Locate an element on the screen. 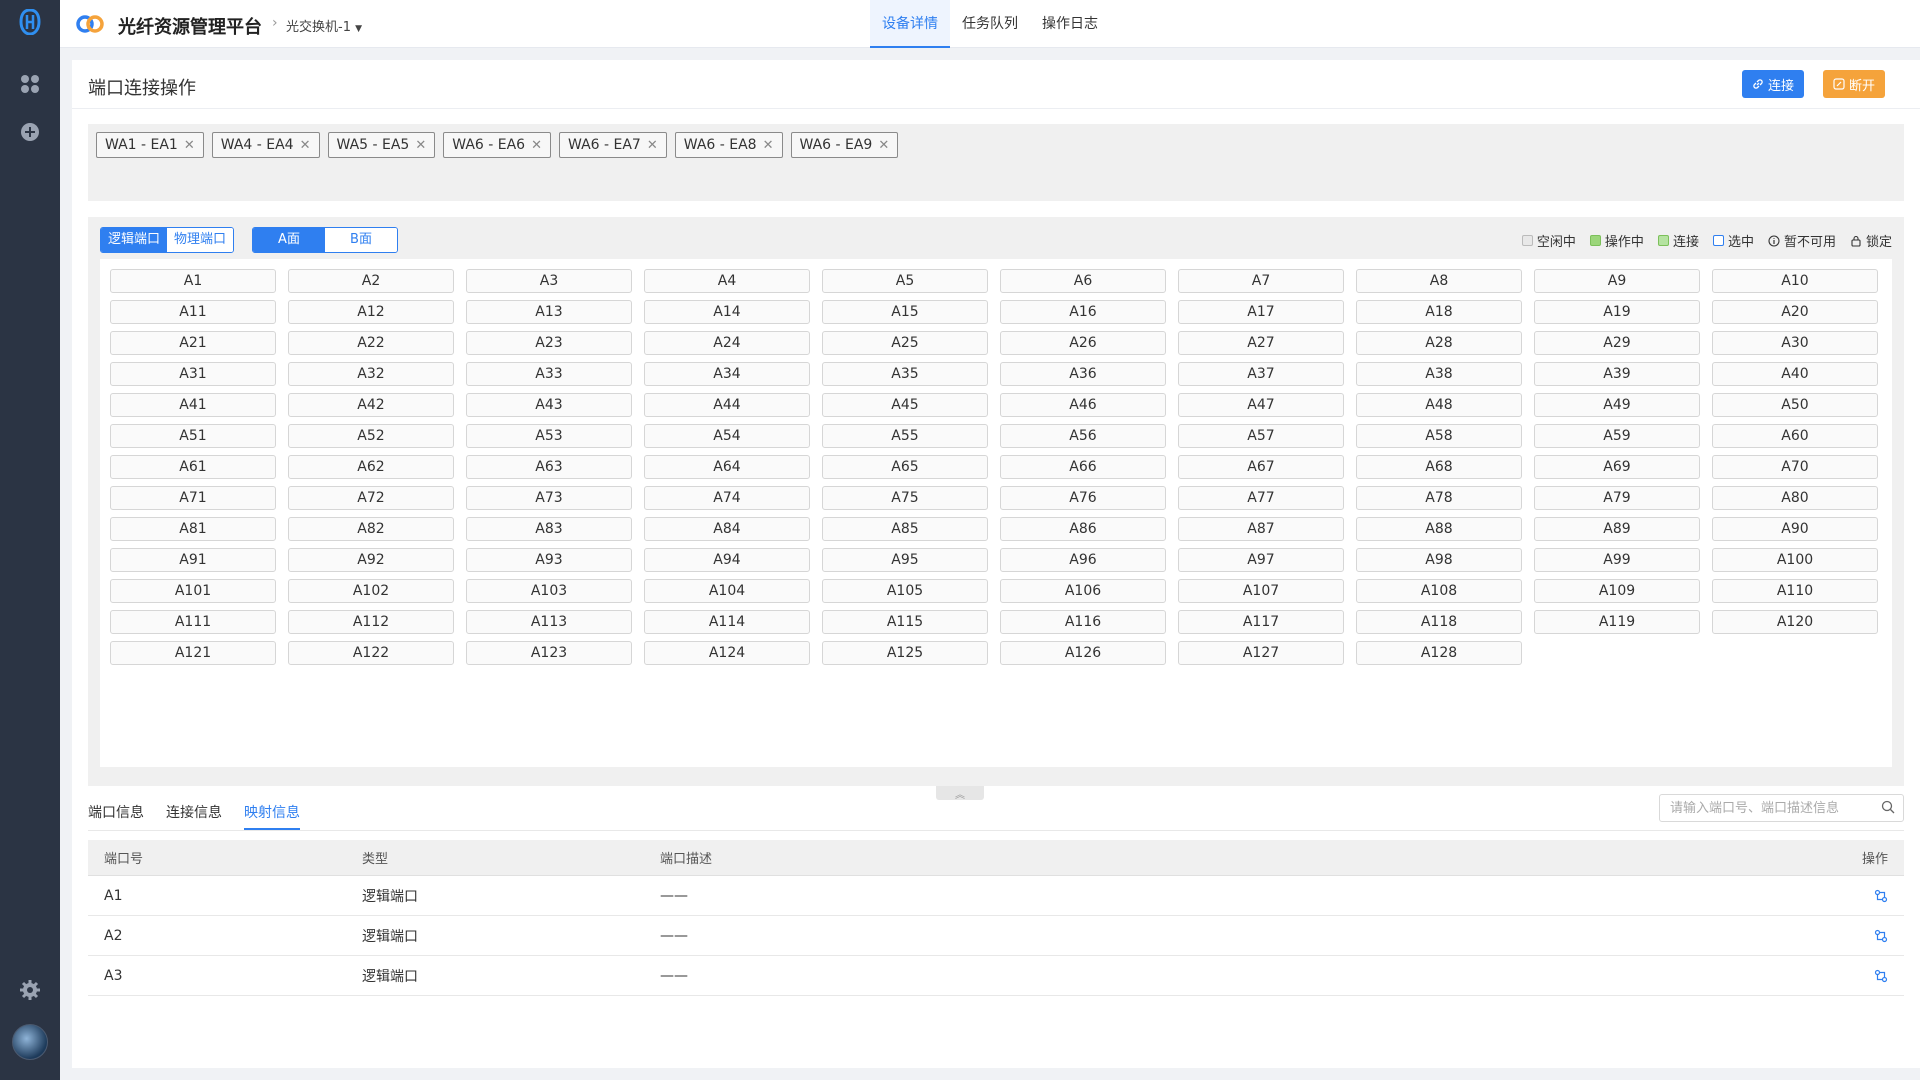 The height and width of the screenshot is (1080, 1920). port-button: A46 is located at coordinates (1083, 405).